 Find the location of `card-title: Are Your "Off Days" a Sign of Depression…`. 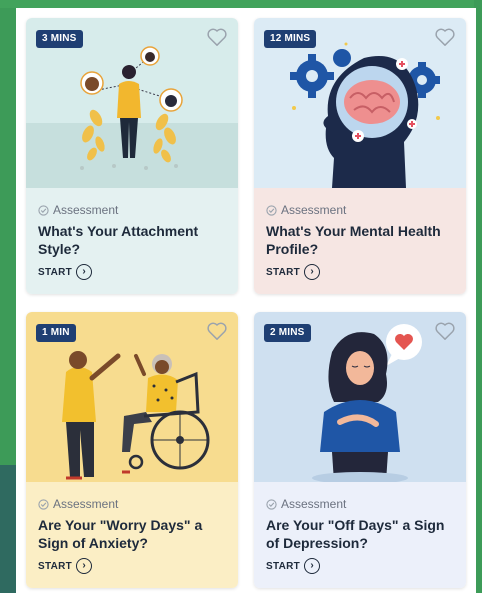

card-title: Are Your "Off Days" a Sign of Depression… is located at coordinates (360, 534).